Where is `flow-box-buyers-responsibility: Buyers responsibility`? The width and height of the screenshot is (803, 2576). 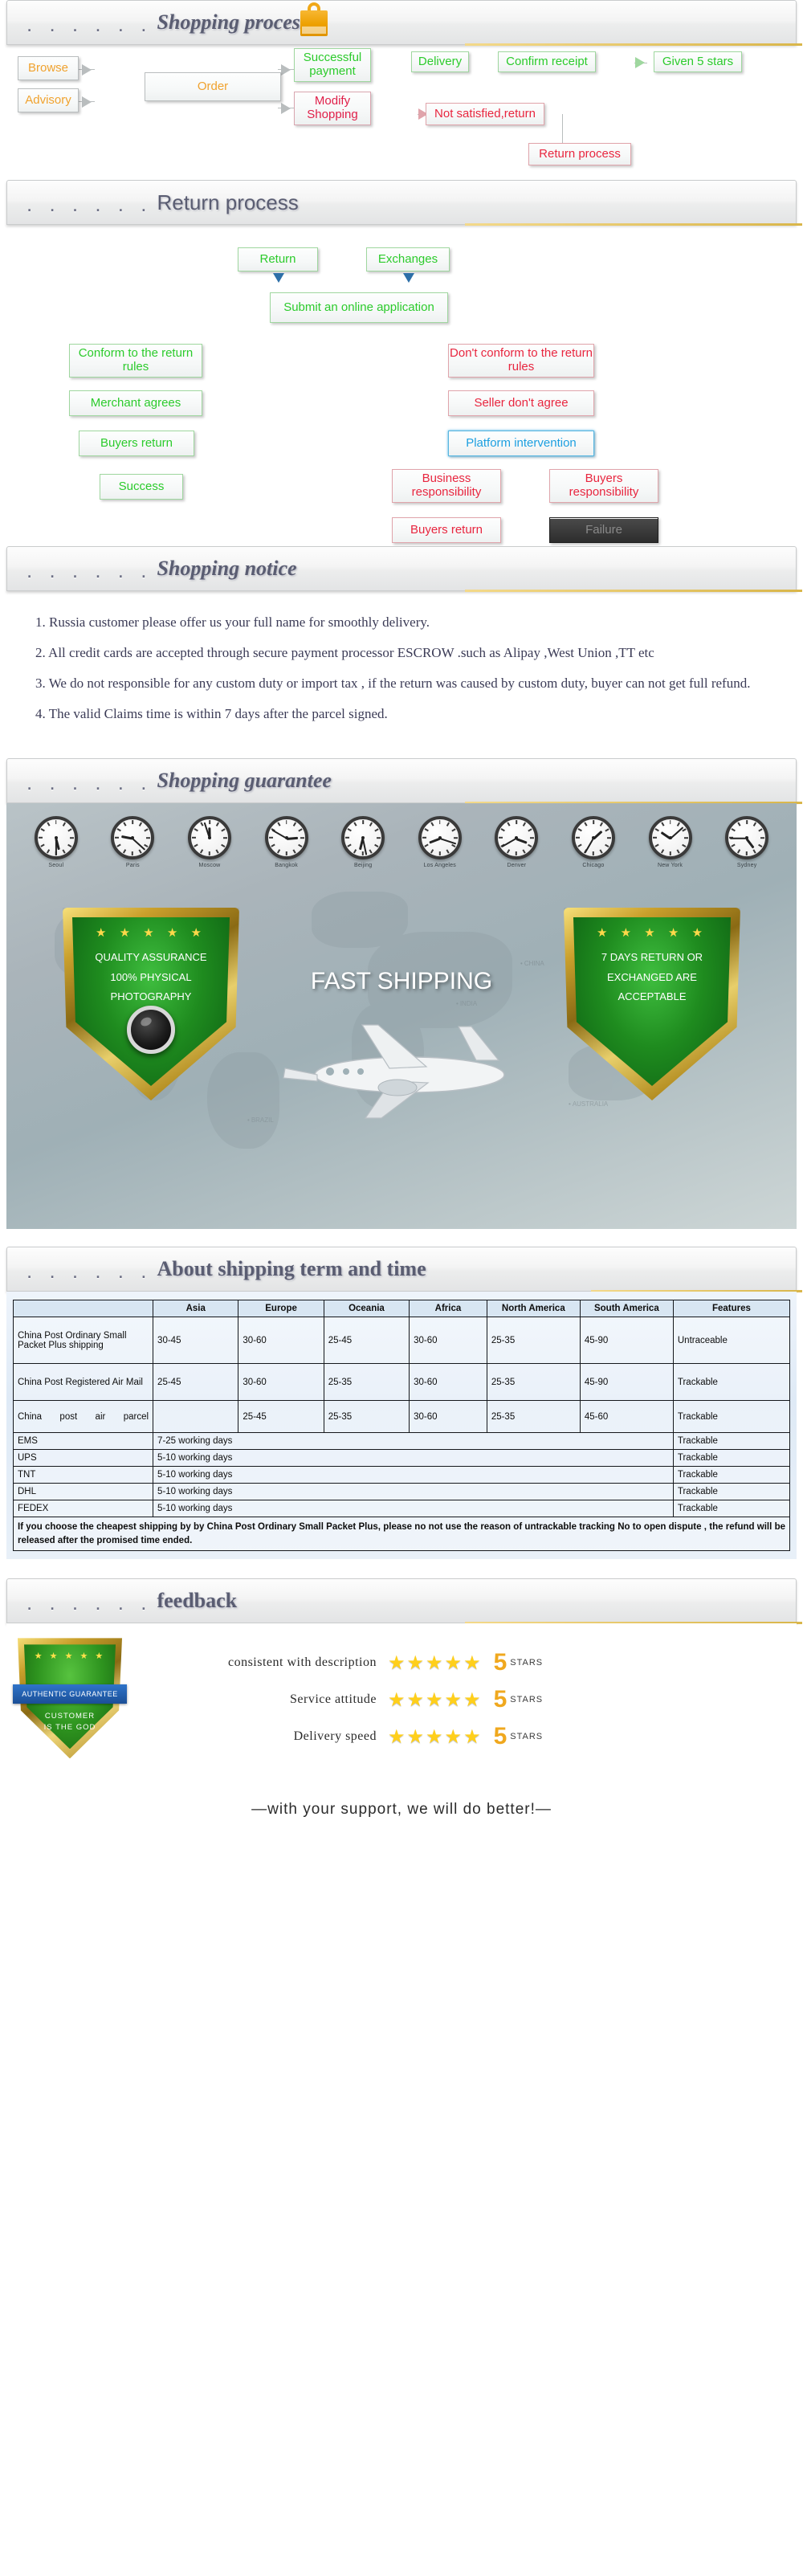 flow-box-buyers-responsibility: Buyers responsibility is located at coordinates (604, 486).